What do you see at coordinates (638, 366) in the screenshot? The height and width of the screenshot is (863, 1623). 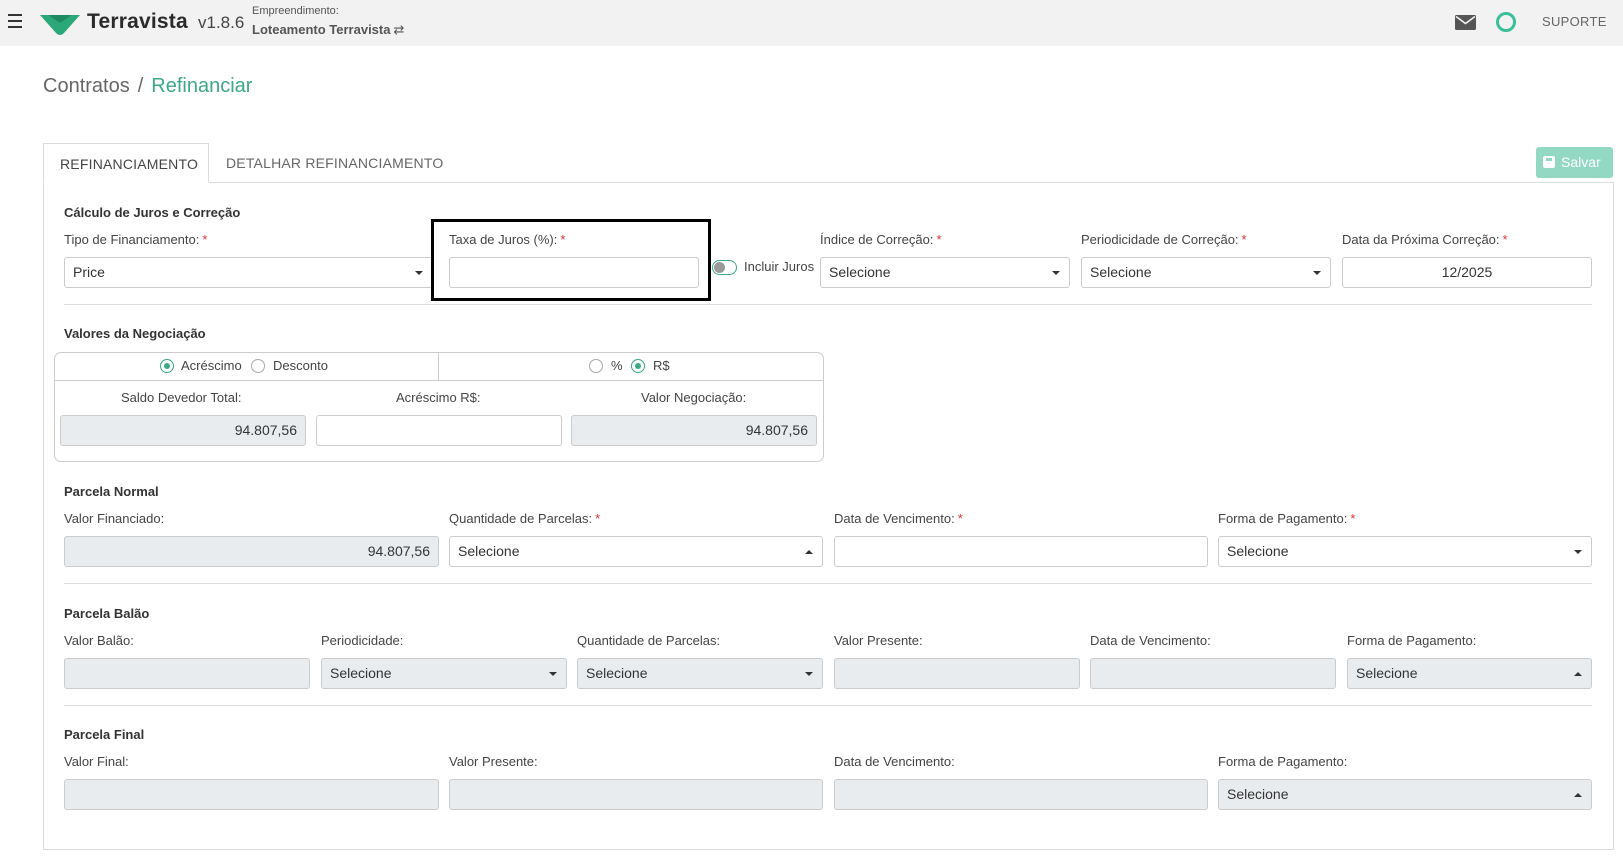 I see `reais-radio` at bounding box center [638, 366].